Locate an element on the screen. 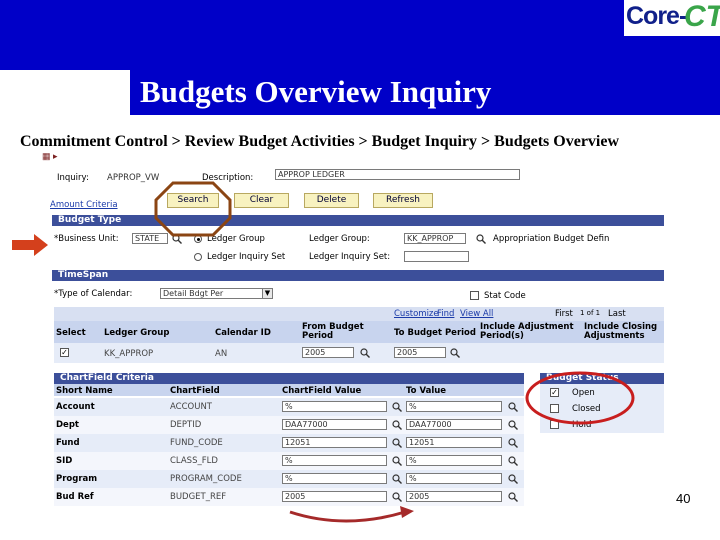 The image size is (720, 540). budget-status-header: Budget Status is located at coordinates (602, 378).